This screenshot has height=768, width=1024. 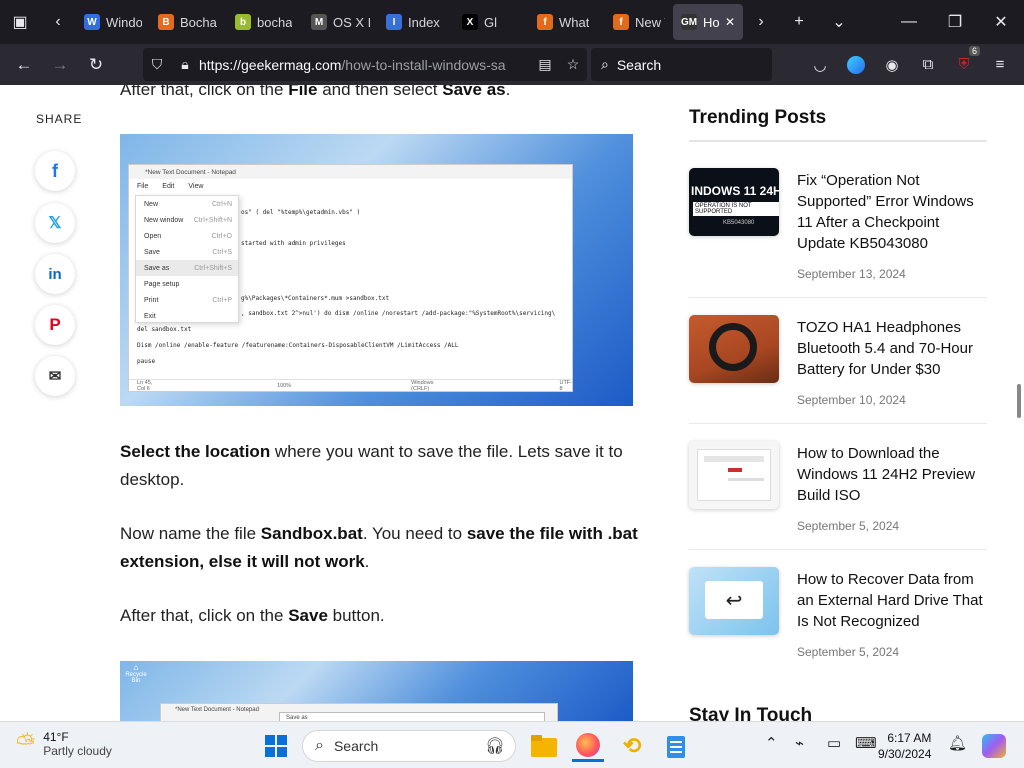 I want to click on shield-icon: ⛉, so click(x=157, y=64).